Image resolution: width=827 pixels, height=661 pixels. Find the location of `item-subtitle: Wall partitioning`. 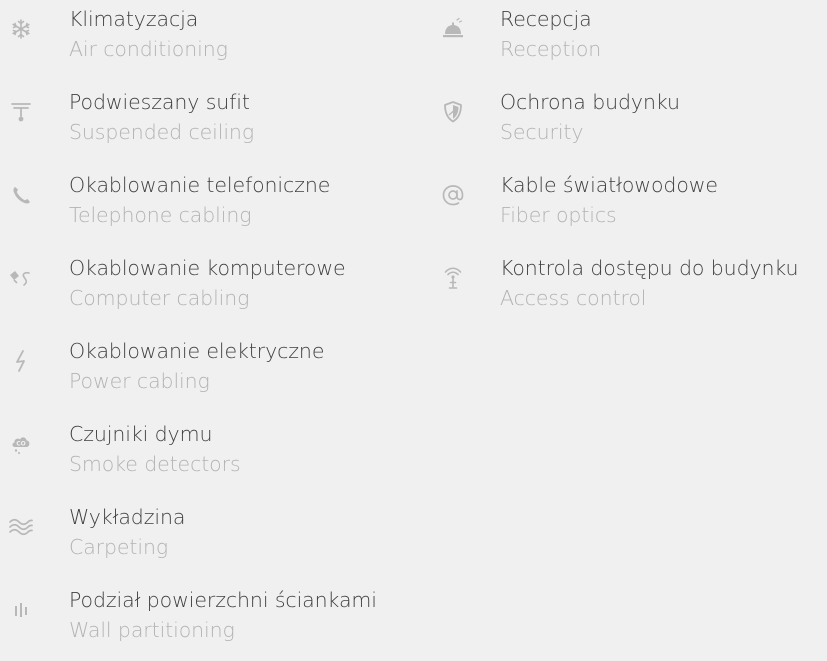

item-subtitle: Wall partitioning is located at coordinates (152, 630).